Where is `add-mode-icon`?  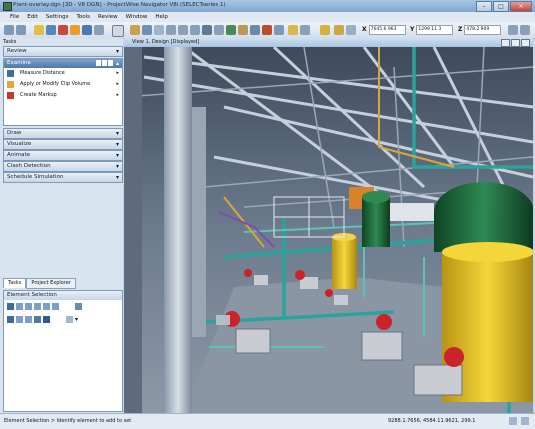 add-mode-icon is located at coordinates (19, 319).